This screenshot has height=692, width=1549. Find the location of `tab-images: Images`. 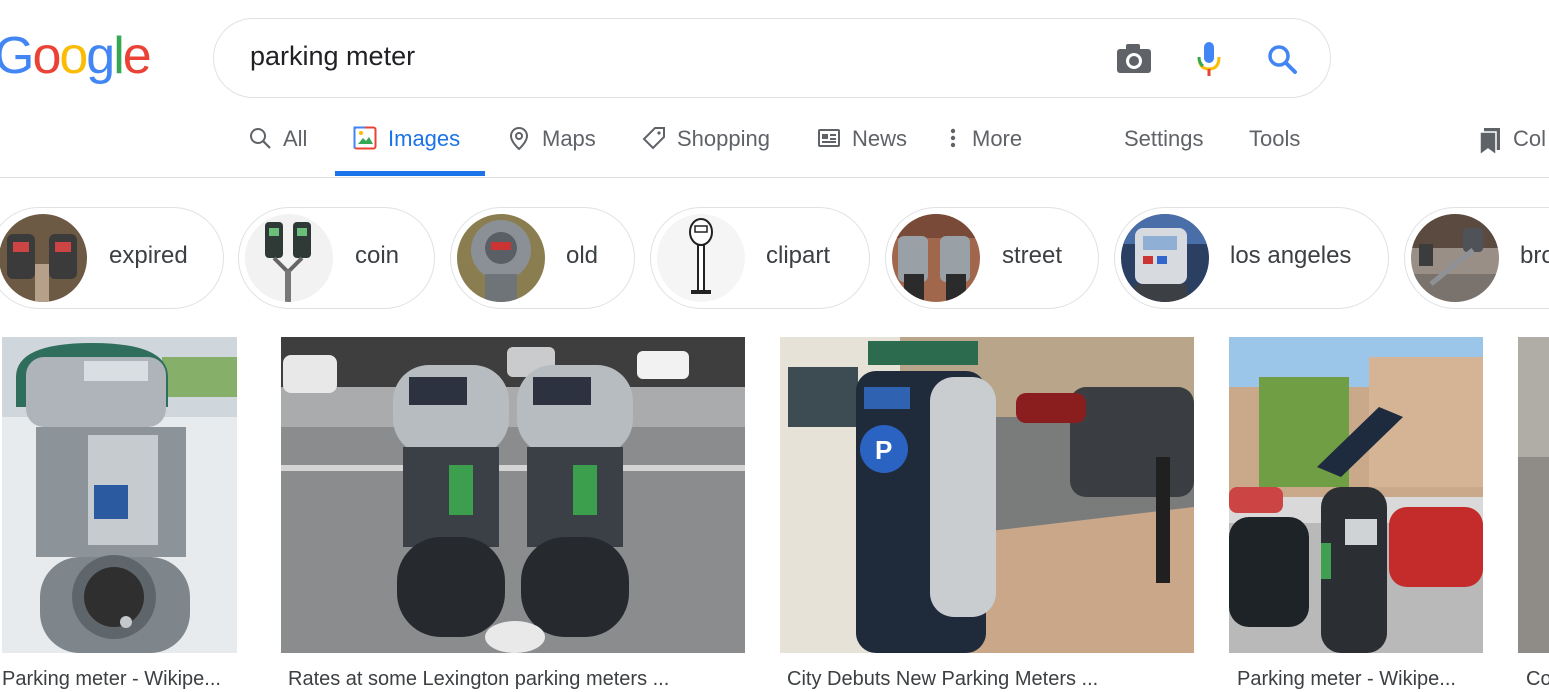

tab-images: Images is located at coordinates (406, 145).